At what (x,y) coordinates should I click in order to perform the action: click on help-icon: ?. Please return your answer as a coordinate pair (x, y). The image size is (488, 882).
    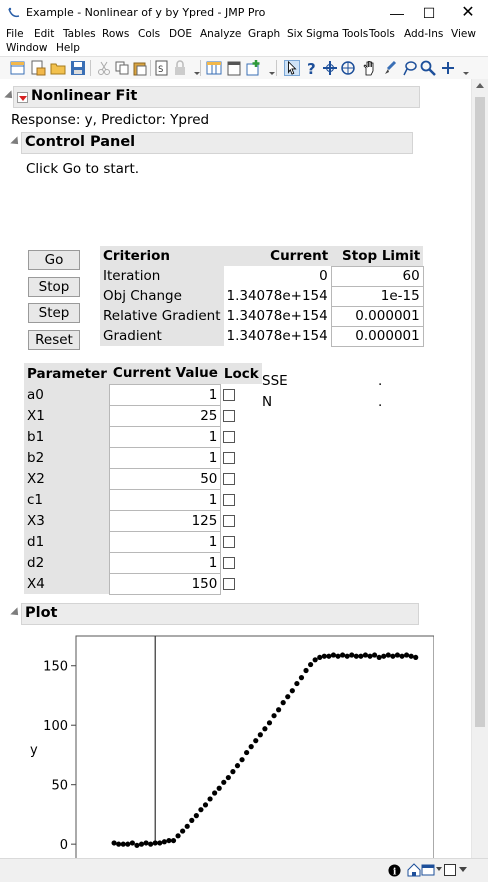
    Looking at the image, I should click on (312, 68).